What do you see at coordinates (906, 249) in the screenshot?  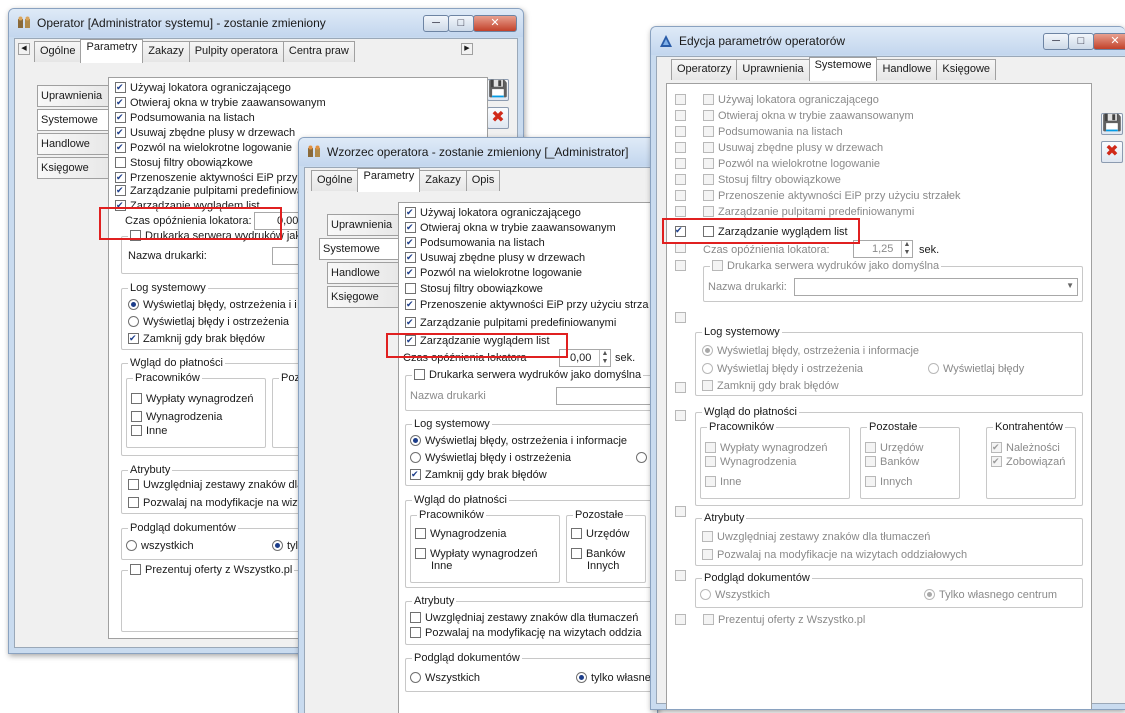 I see `spinner-icon: ▲ ▼` at bounding box center [906, 249].